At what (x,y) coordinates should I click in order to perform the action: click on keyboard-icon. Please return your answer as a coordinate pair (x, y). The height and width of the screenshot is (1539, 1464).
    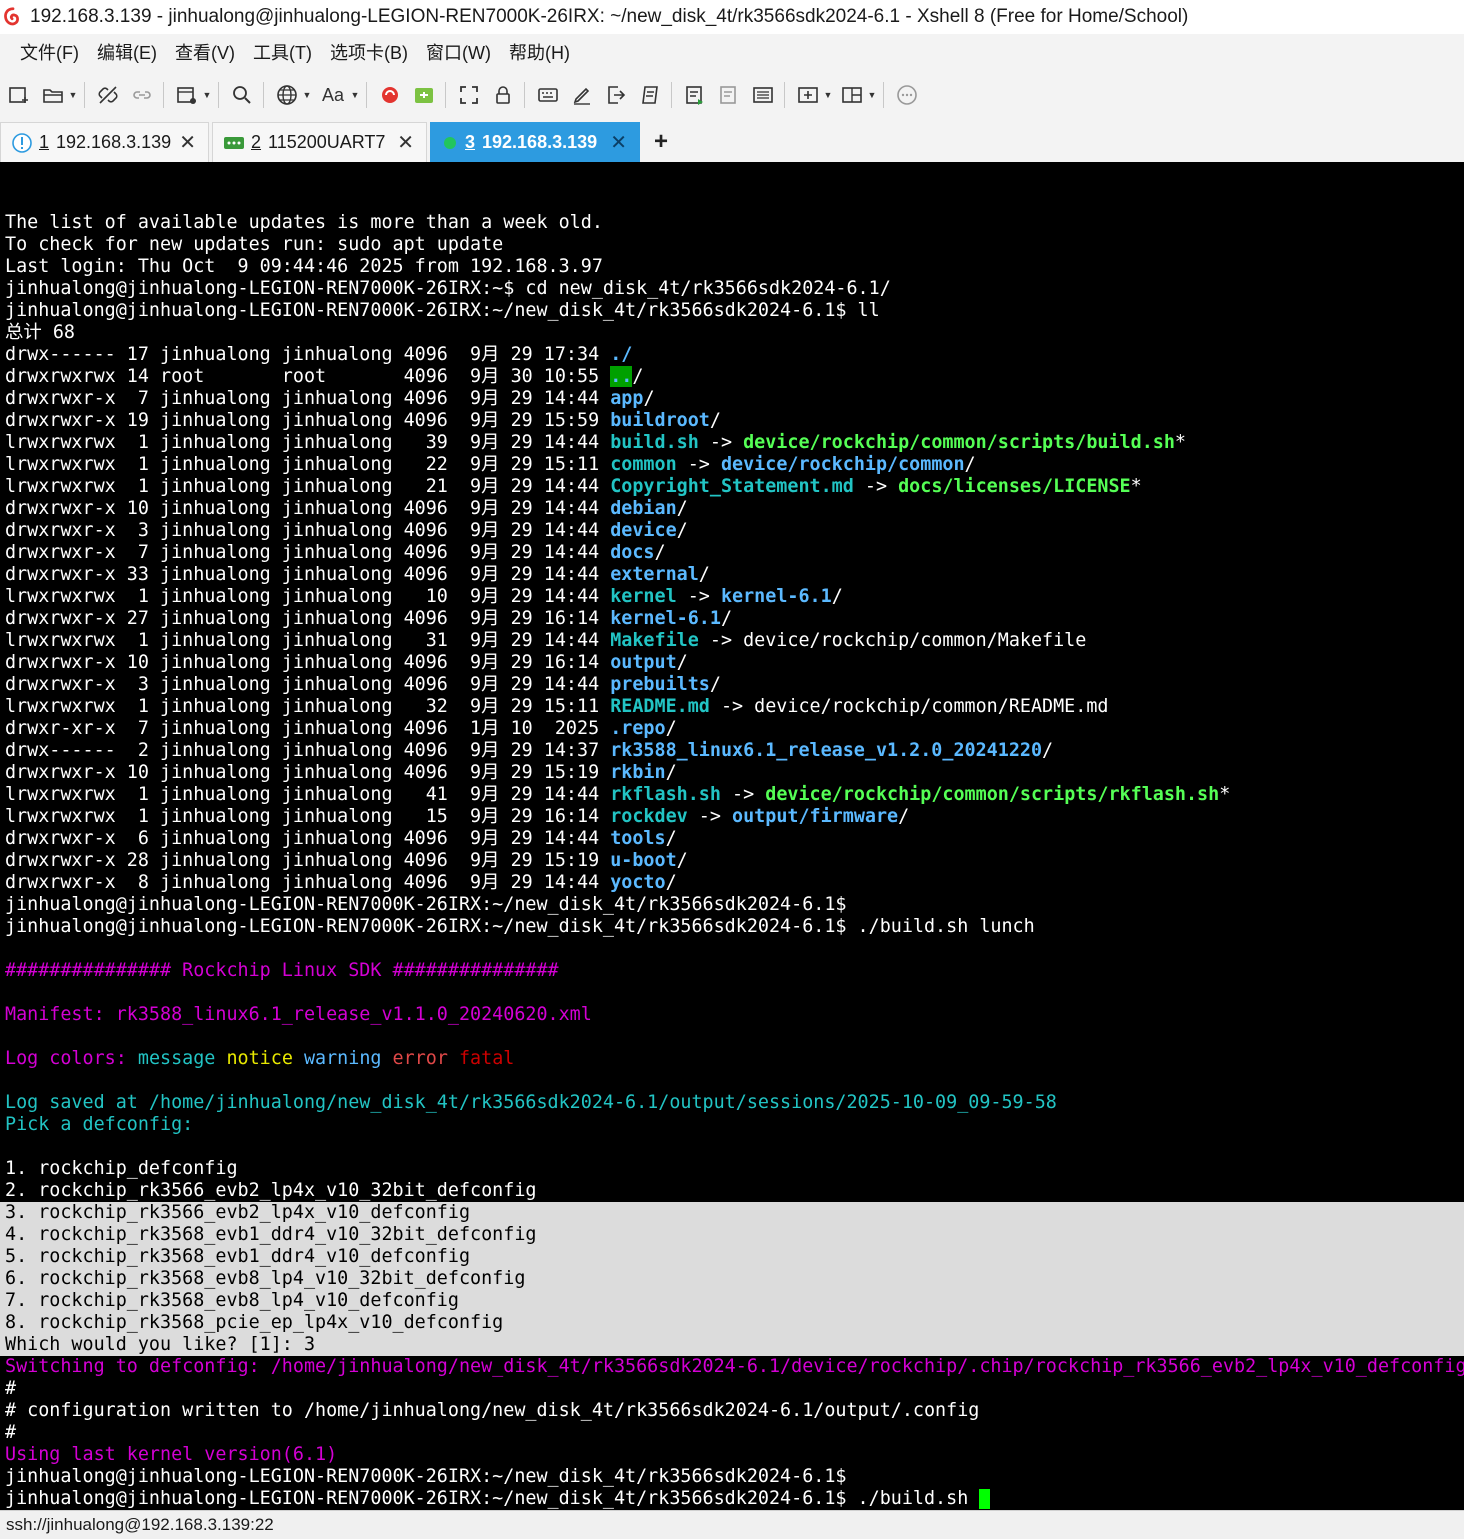
    Looking at the image, I should click on (548, 95).